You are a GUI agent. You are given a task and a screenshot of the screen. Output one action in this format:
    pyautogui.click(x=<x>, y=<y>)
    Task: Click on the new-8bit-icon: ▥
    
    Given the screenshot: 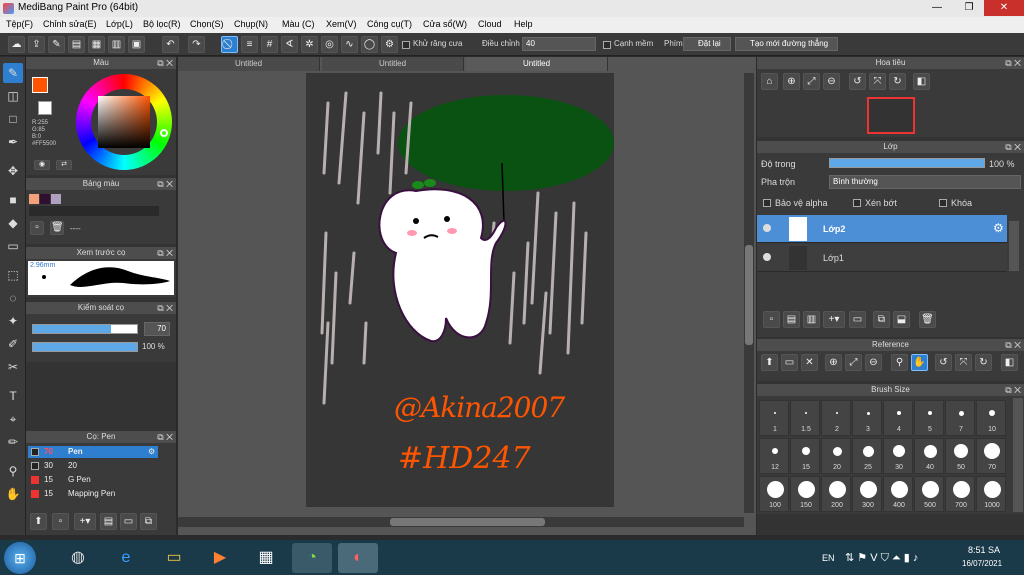 What is the action you would take?
    pyautogui.click(x=811, y=319)
    